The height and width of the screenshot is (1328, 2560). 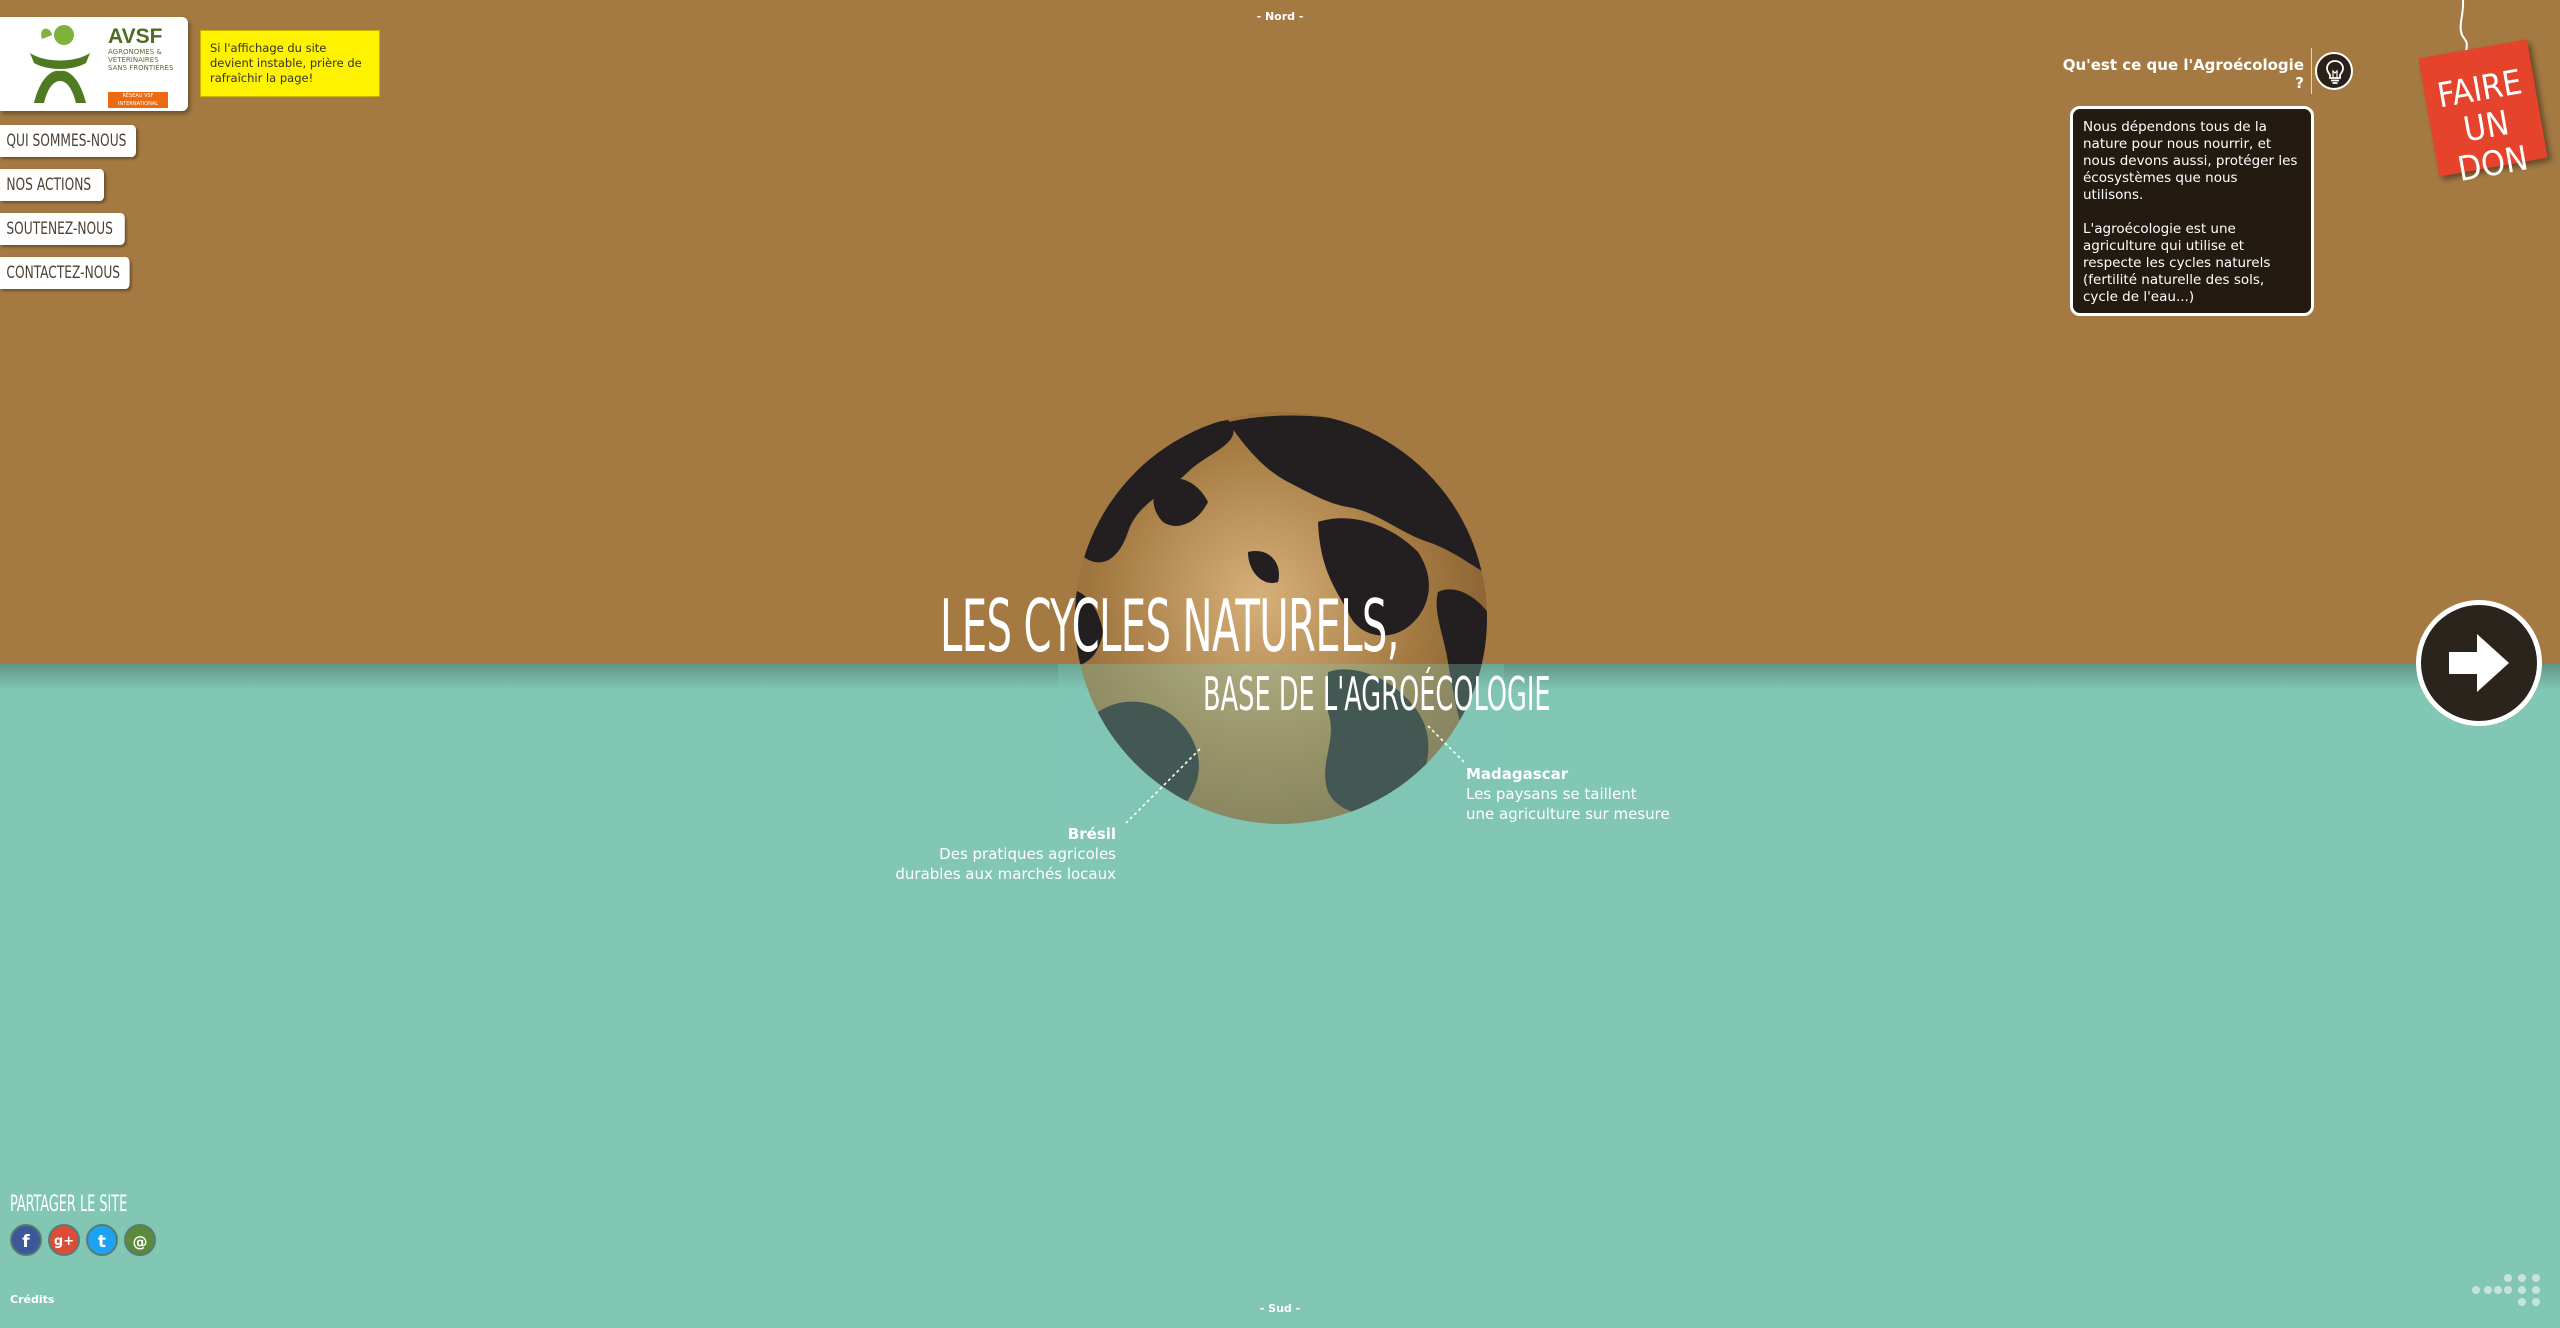 What do you see at coordinates (1027, 854) in the screenshot?
I see `bresil-line-1: Des pratiques agricoles` at bounding box center [1027, 854].